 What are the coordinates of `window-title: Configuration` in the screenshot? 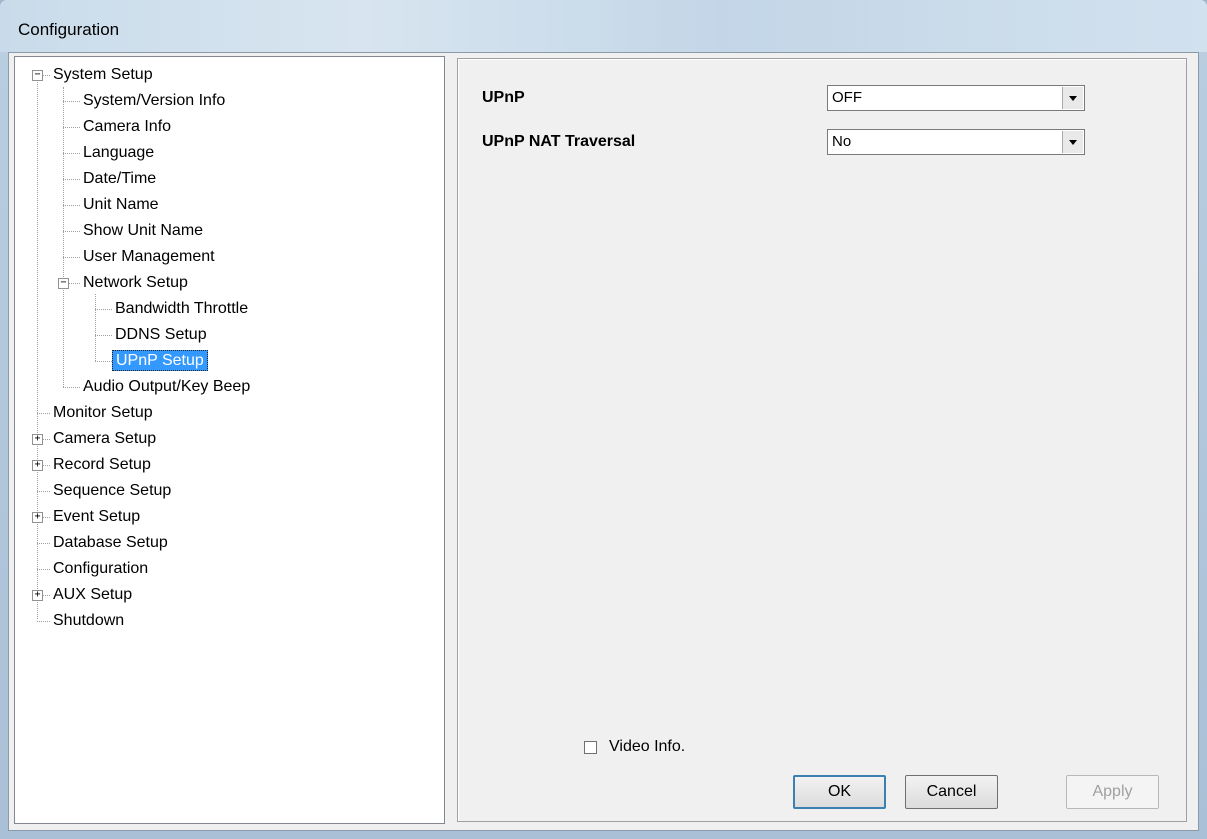 It's located at (69, 29).